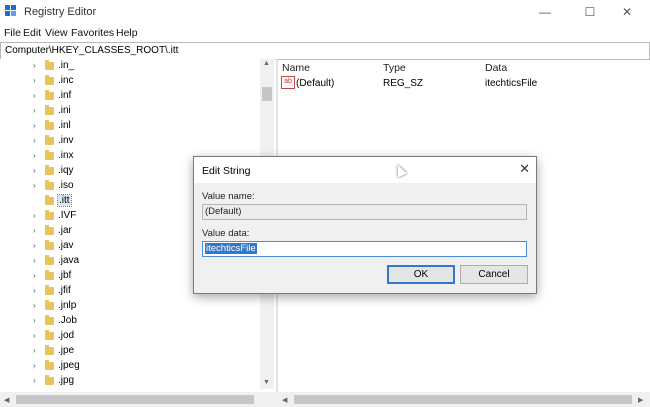  What do you see at coordinates (365, 170) in the screenshot?
I see `dialog-title-bar: Edit String ✕` at bounding box center [365, 170].